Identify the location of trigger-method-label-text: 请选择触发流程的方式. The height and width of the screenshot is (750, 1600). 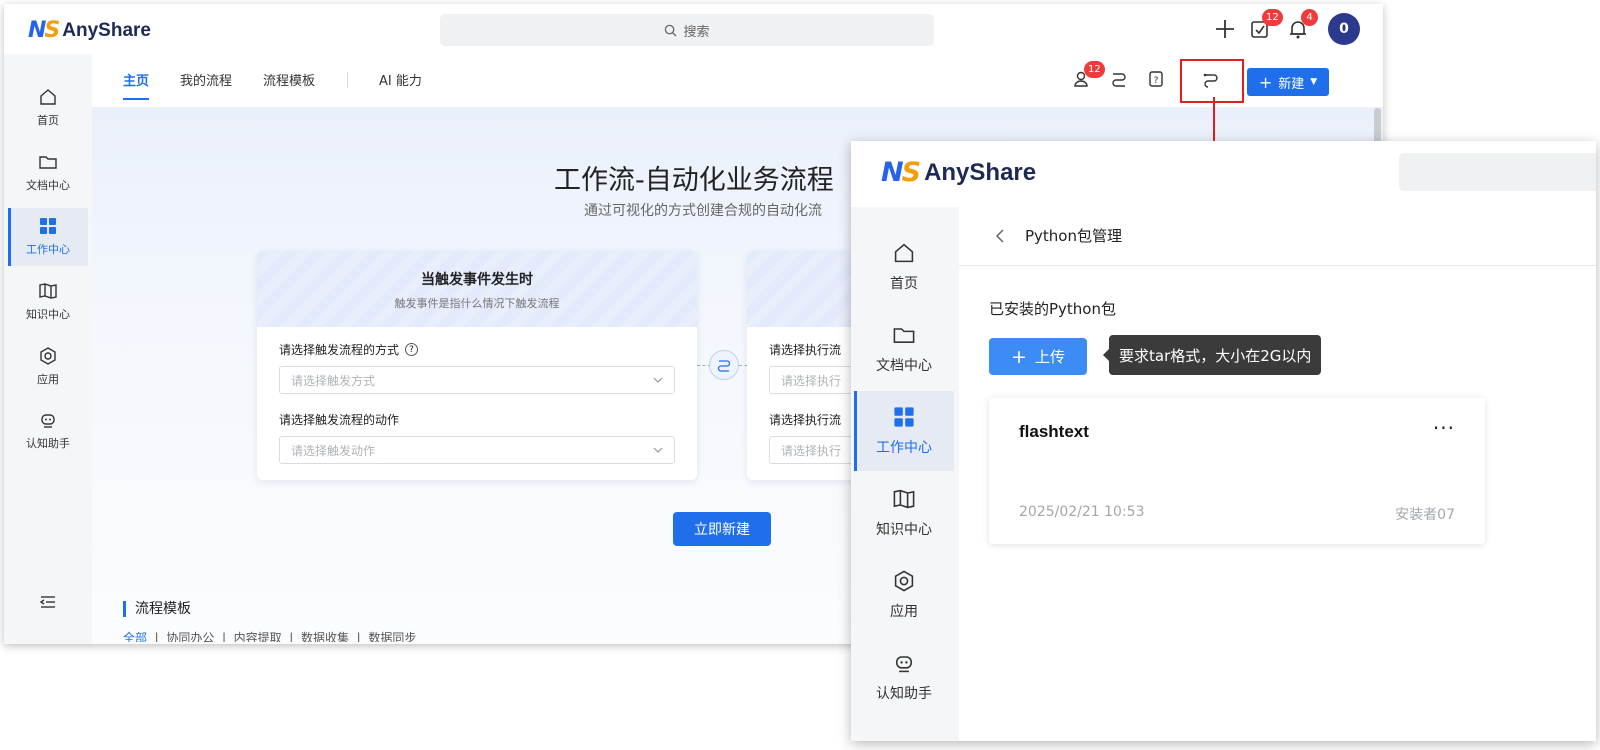
(339, 350).